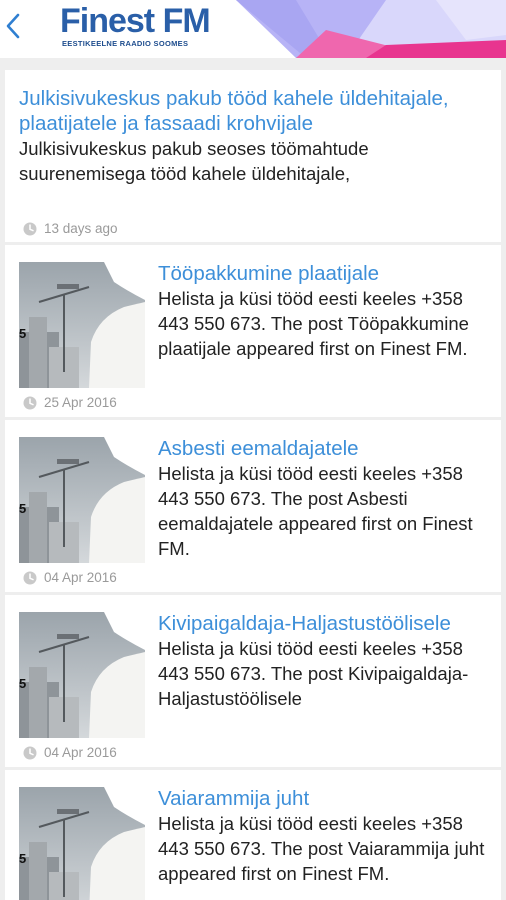 The height and width of the screenshot is (900, 506). I want to click on article-date-text: 25 Apr 2016, so click(80, 402).